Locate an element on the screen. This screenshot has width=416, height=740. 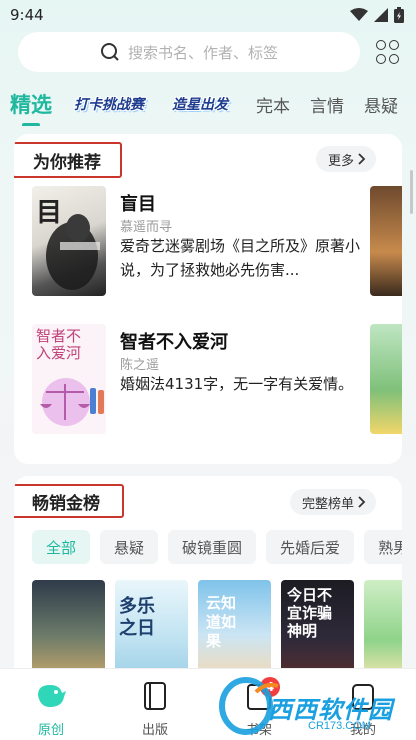
book-author: 陈之遥 is located at coordinates (140, 365).